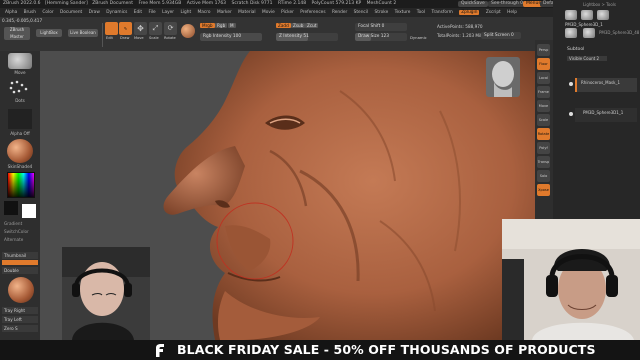 Image resolution: width=640 pixels, height=360 pixels. Describe the element at coordinates (252, 3) in the screenshot. I see `stat-scratch-disk: Scratch Disk 9771` at that location.